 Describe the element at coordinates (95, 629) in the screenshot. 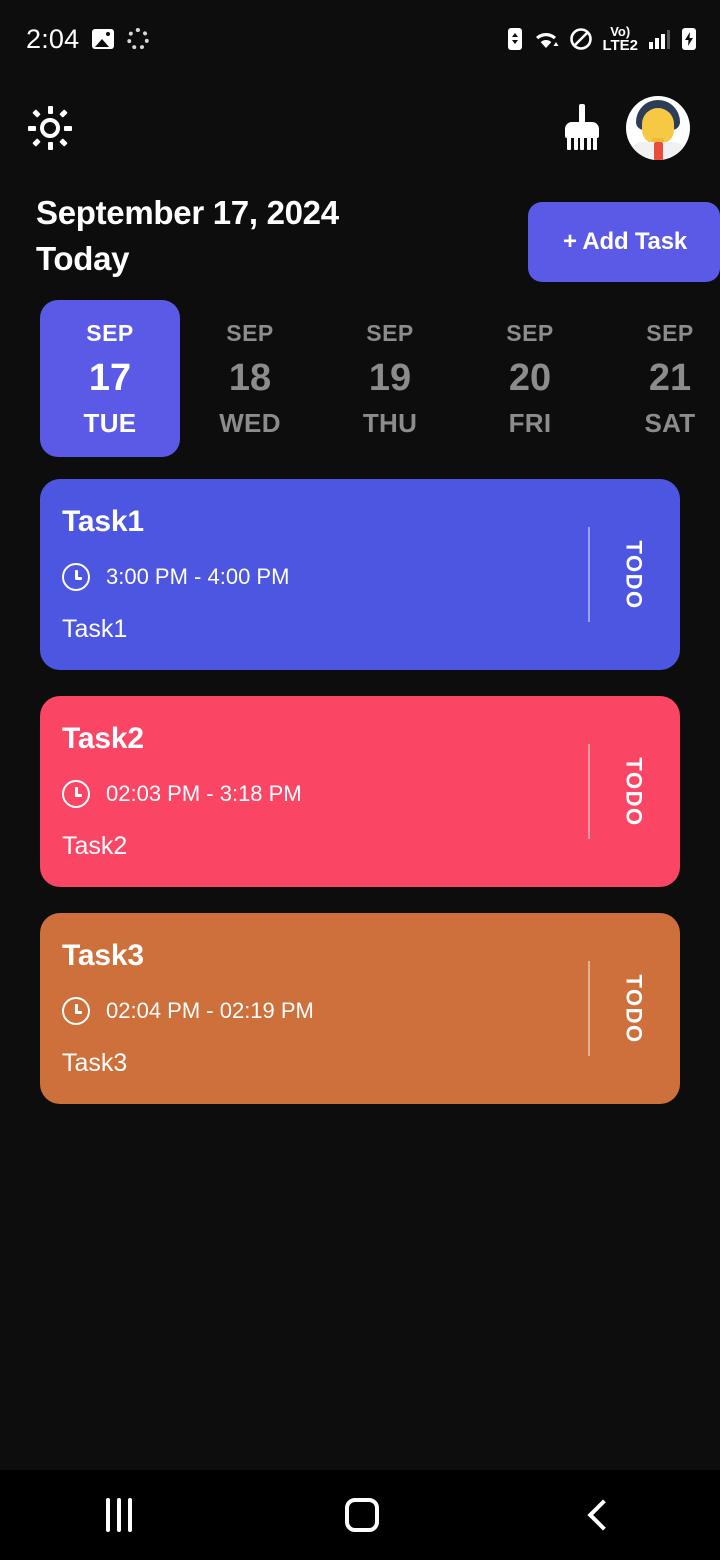

I see `task-description: Task1` at that location.